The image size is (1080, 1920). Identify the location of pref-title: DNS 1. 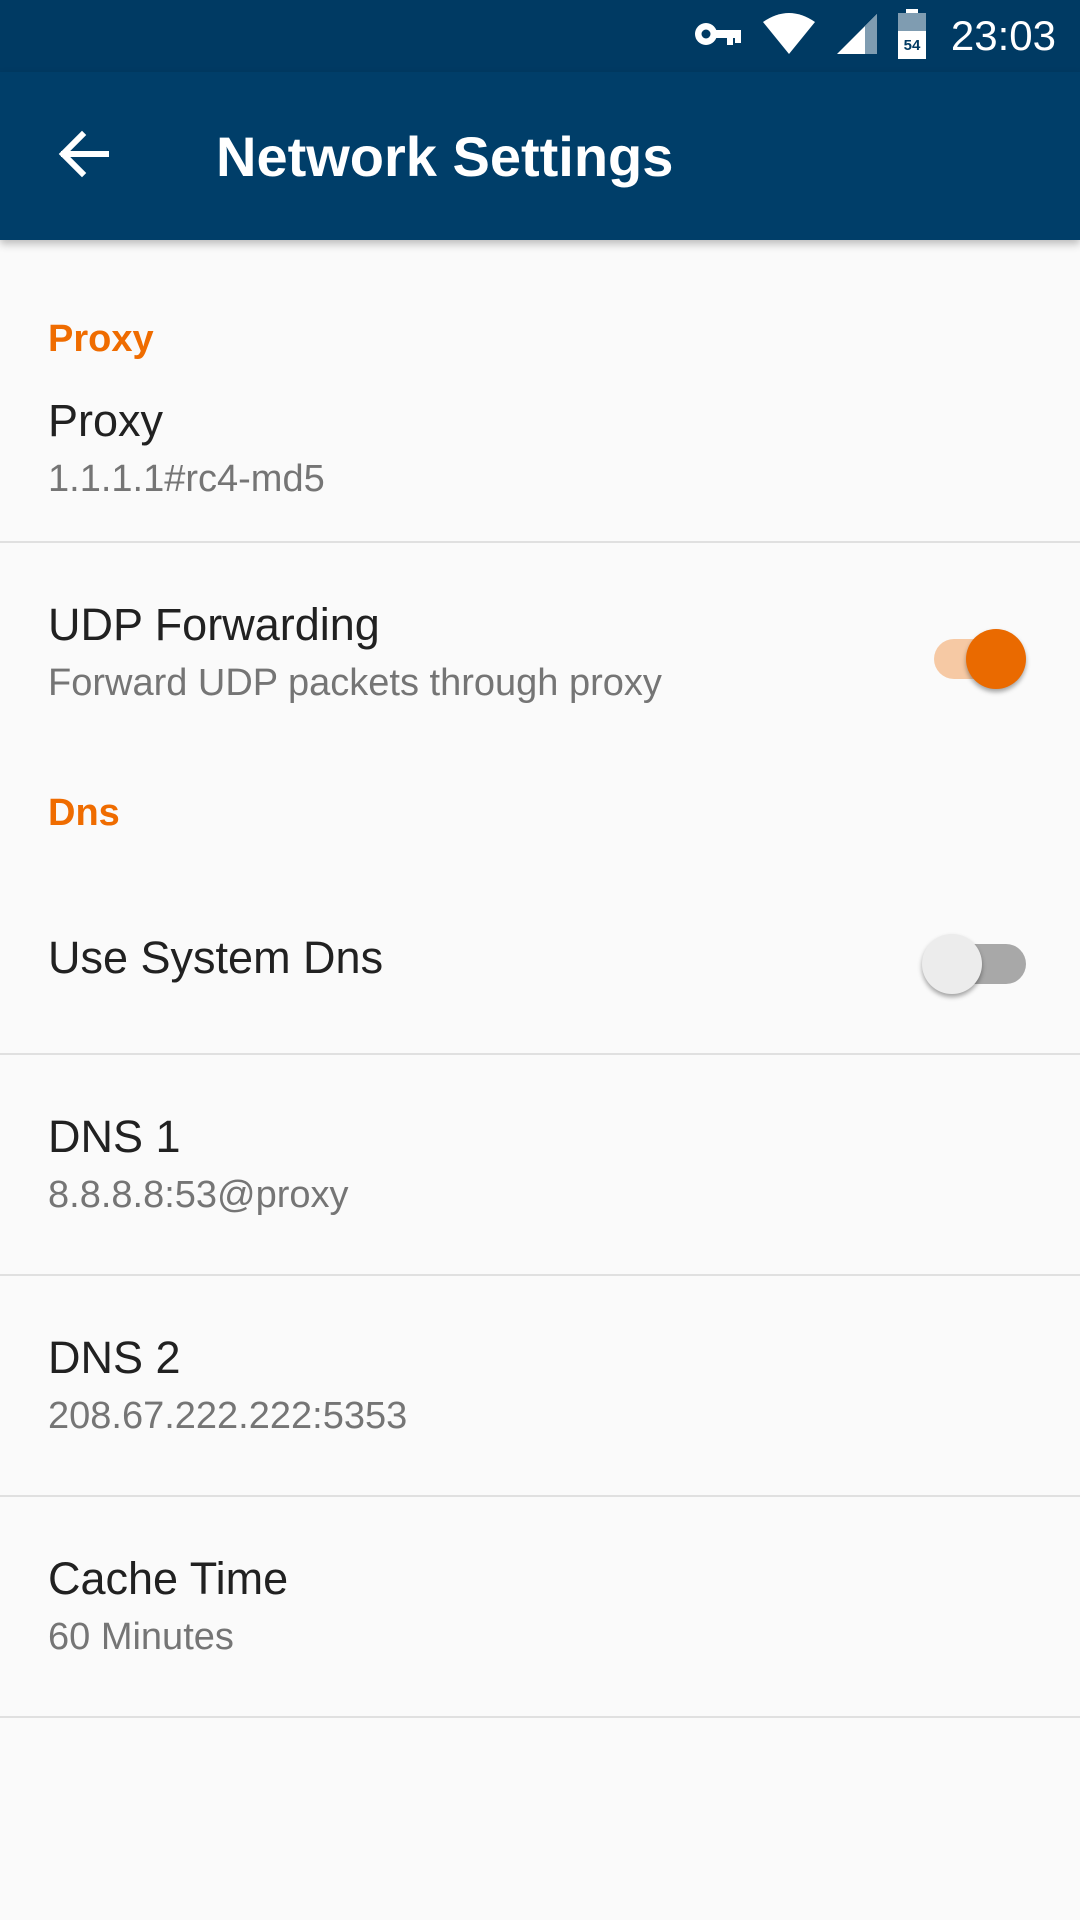
(114, 1136).